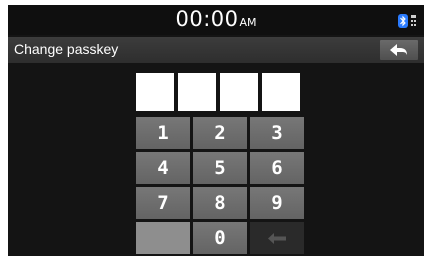  What do you see at coordinates (163, 203) in the screenshot?
I see `key-7: 7` at bounding box center [163, 203].